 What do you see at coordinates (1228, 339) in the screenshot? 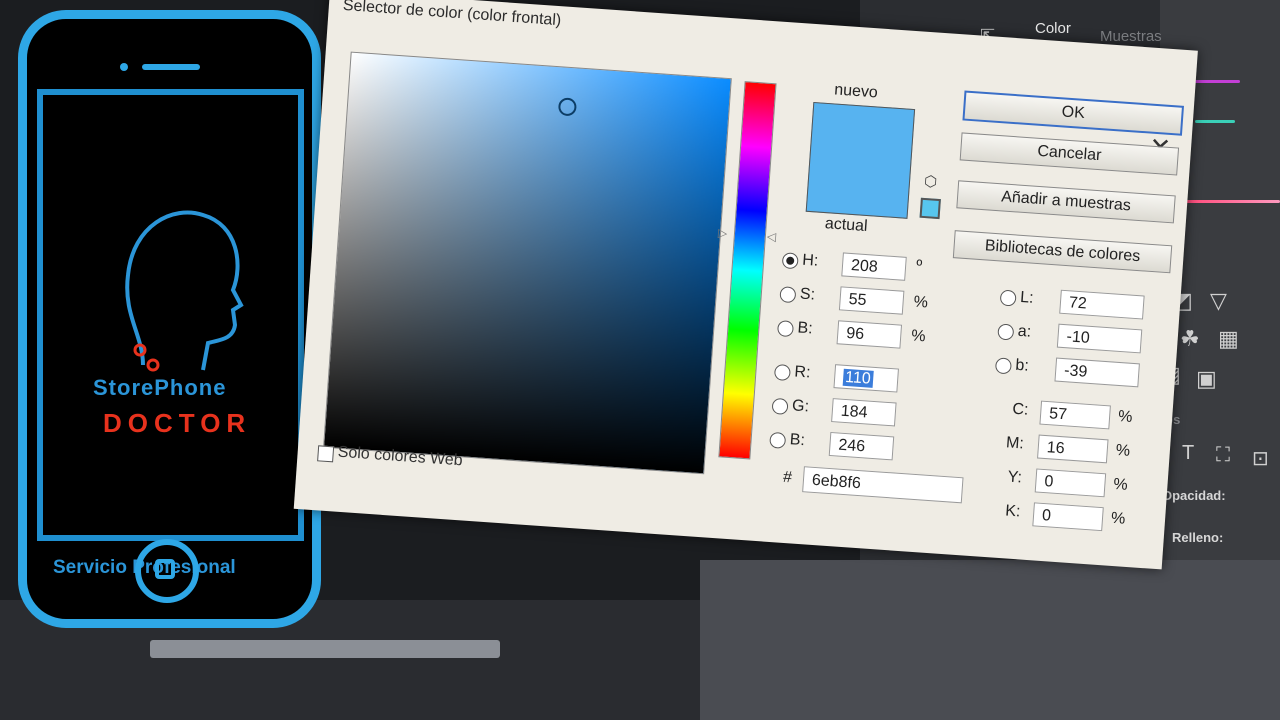
I see `grid-icon: ▦` at bounding box center [1228, 339].